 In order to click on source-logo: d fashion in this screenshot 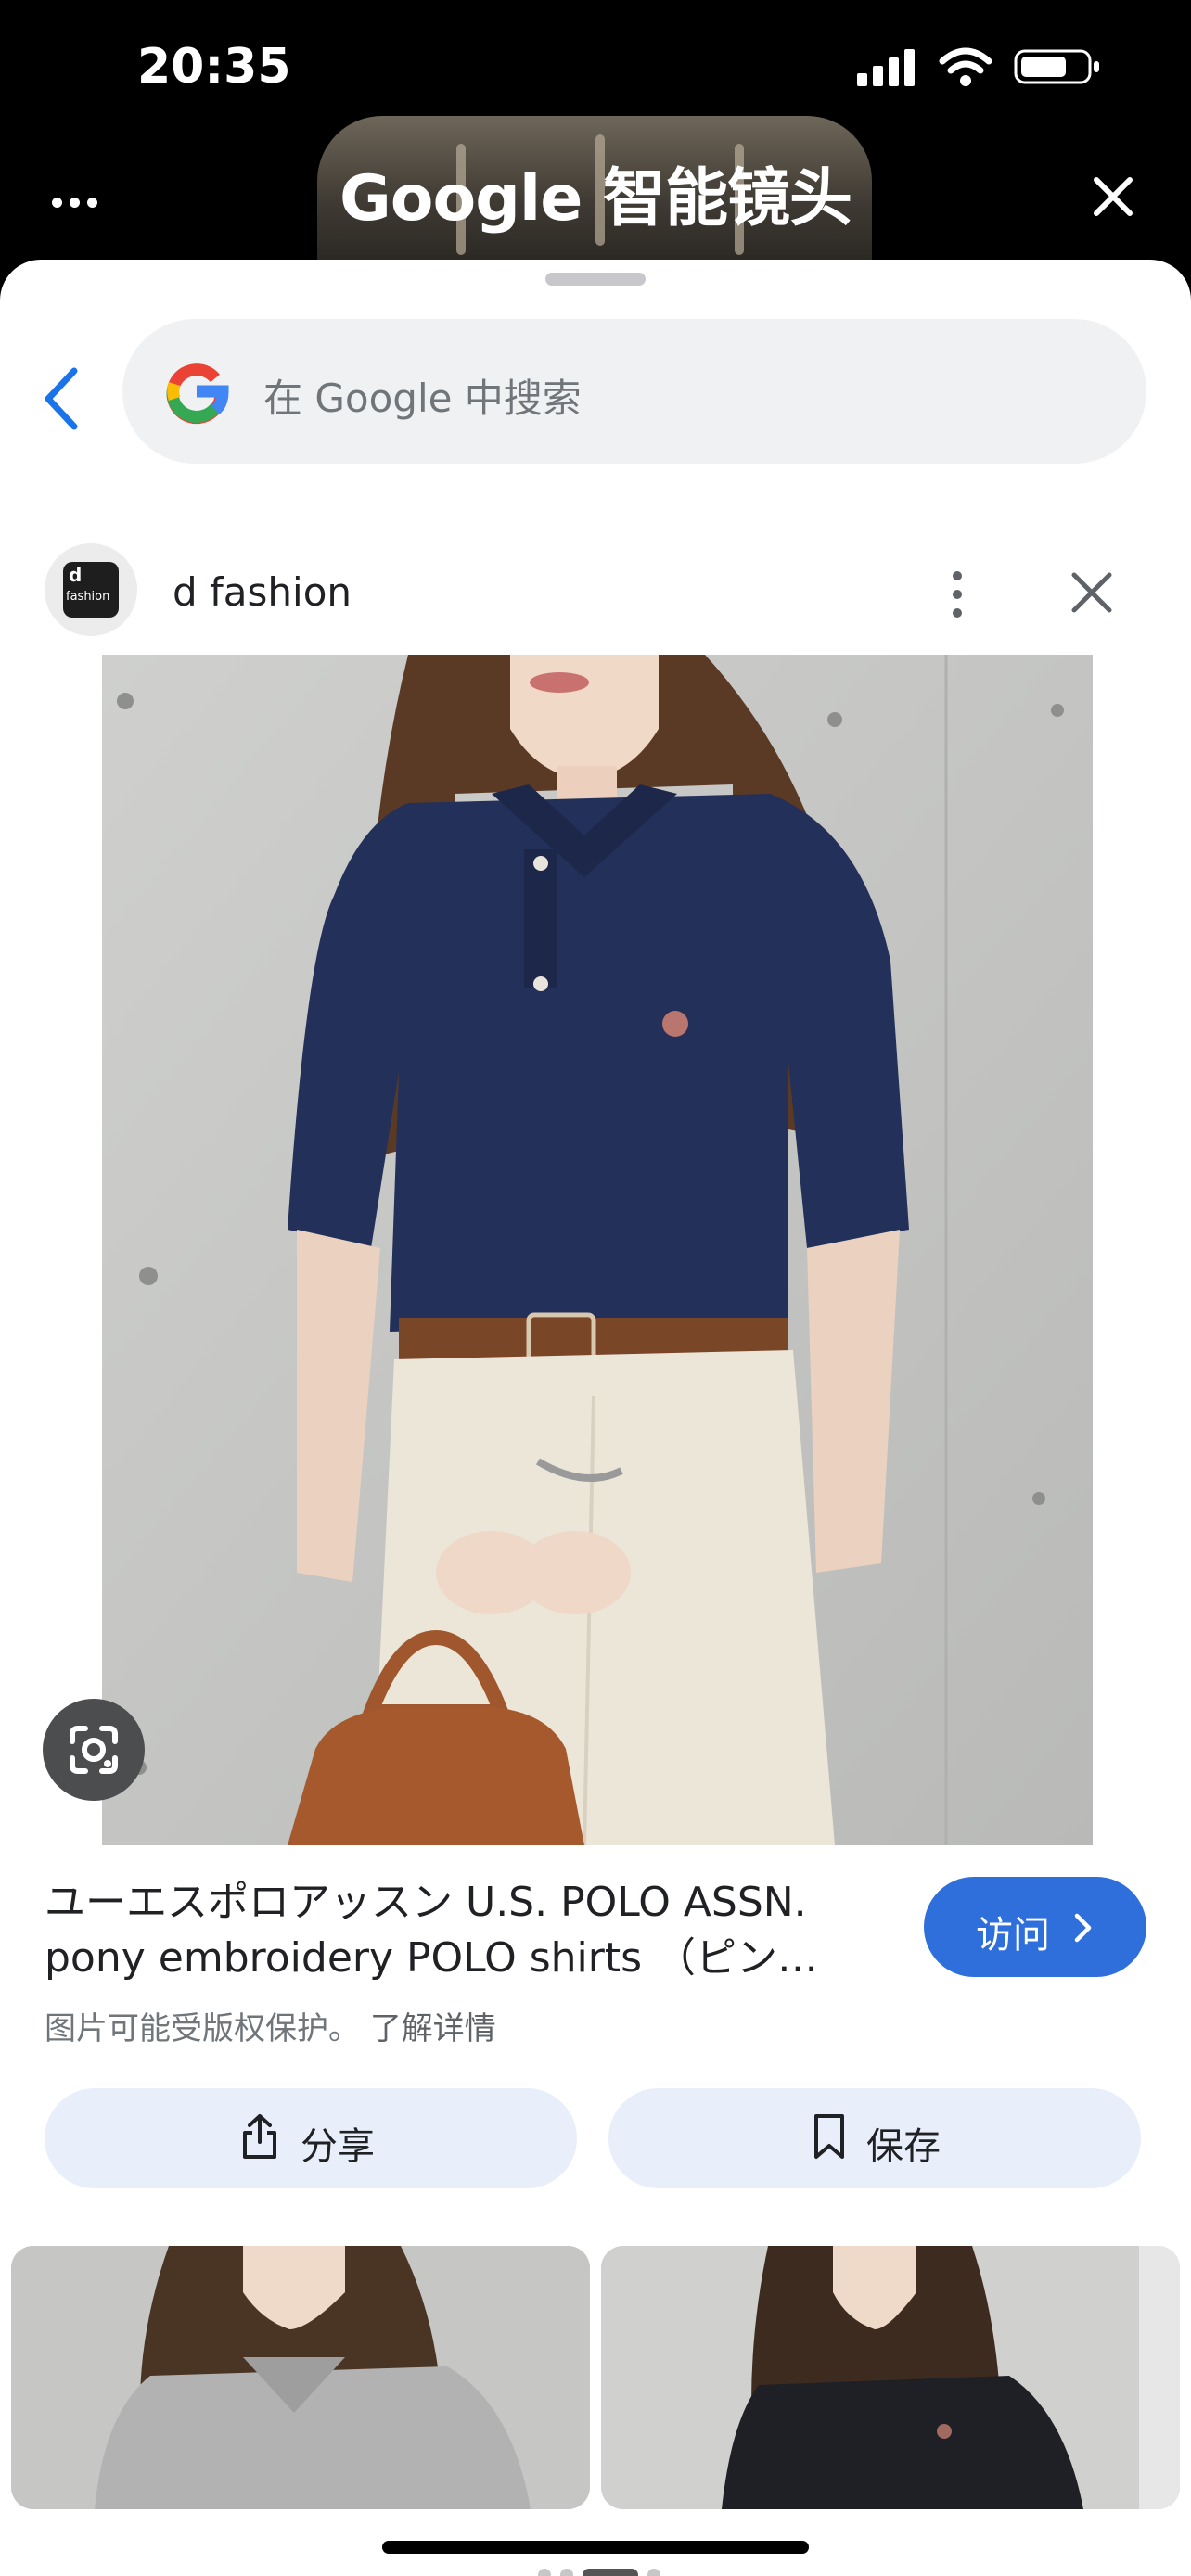, I will do `click(91, 589)`.